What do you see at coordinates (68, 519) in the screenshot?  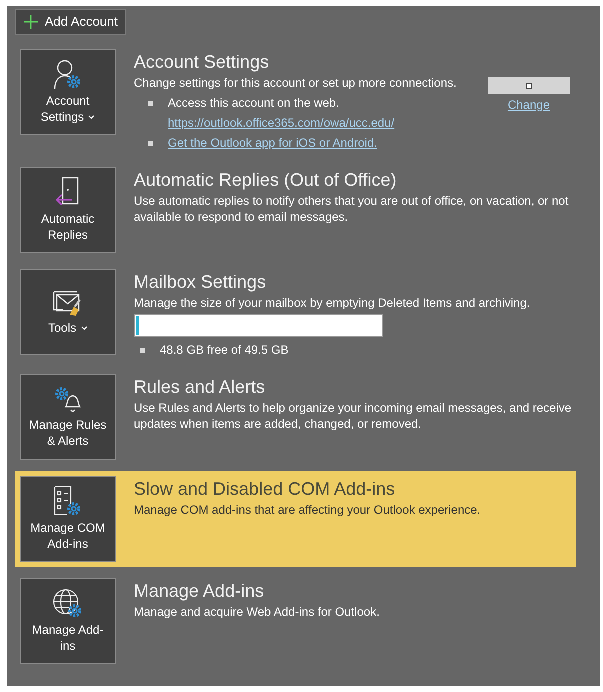 I see `tile-button: Manage COM Add-ins` at bounding box center [68, 519].